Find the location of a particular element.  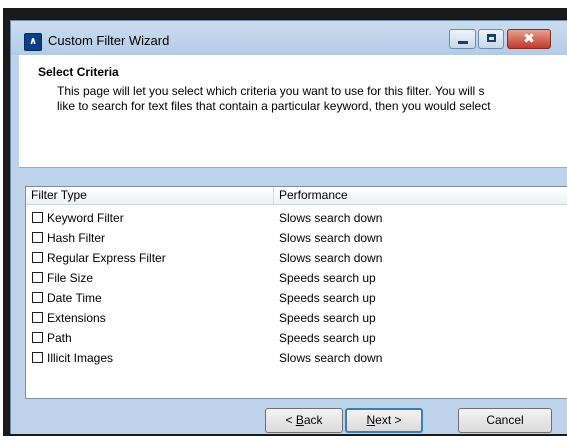

filter-type-cell: Illicit Images is located at coordinates (80, 358).